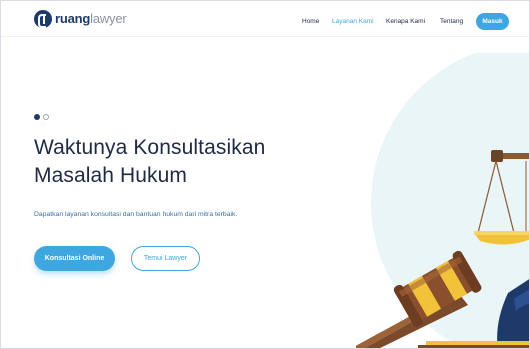 Image resolution: width=530 pixels, height=349 pixels. I want to click on hero-title-line-1: Waktunya Konsultasikan, so click(150, 147).